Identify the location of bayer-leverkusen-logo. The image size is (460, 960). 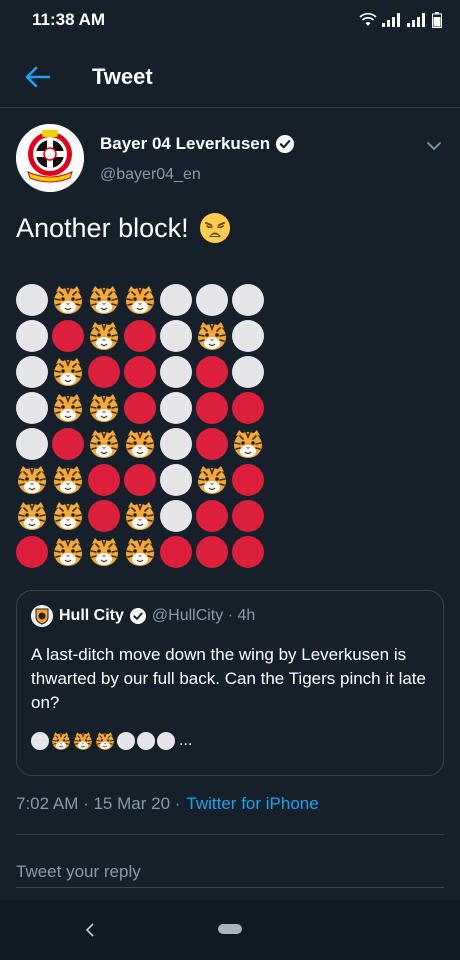
(50, 158).